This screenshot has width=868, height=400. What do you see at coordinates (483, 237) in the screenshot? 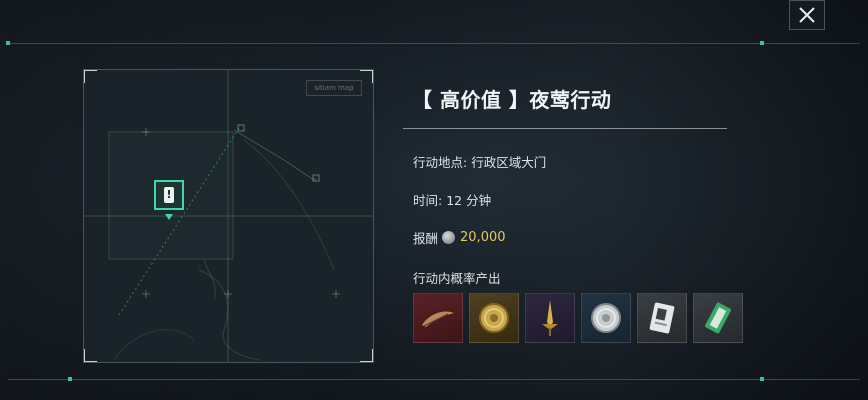
I see `reward-value: 20,000` at bounding box center [483, 237].